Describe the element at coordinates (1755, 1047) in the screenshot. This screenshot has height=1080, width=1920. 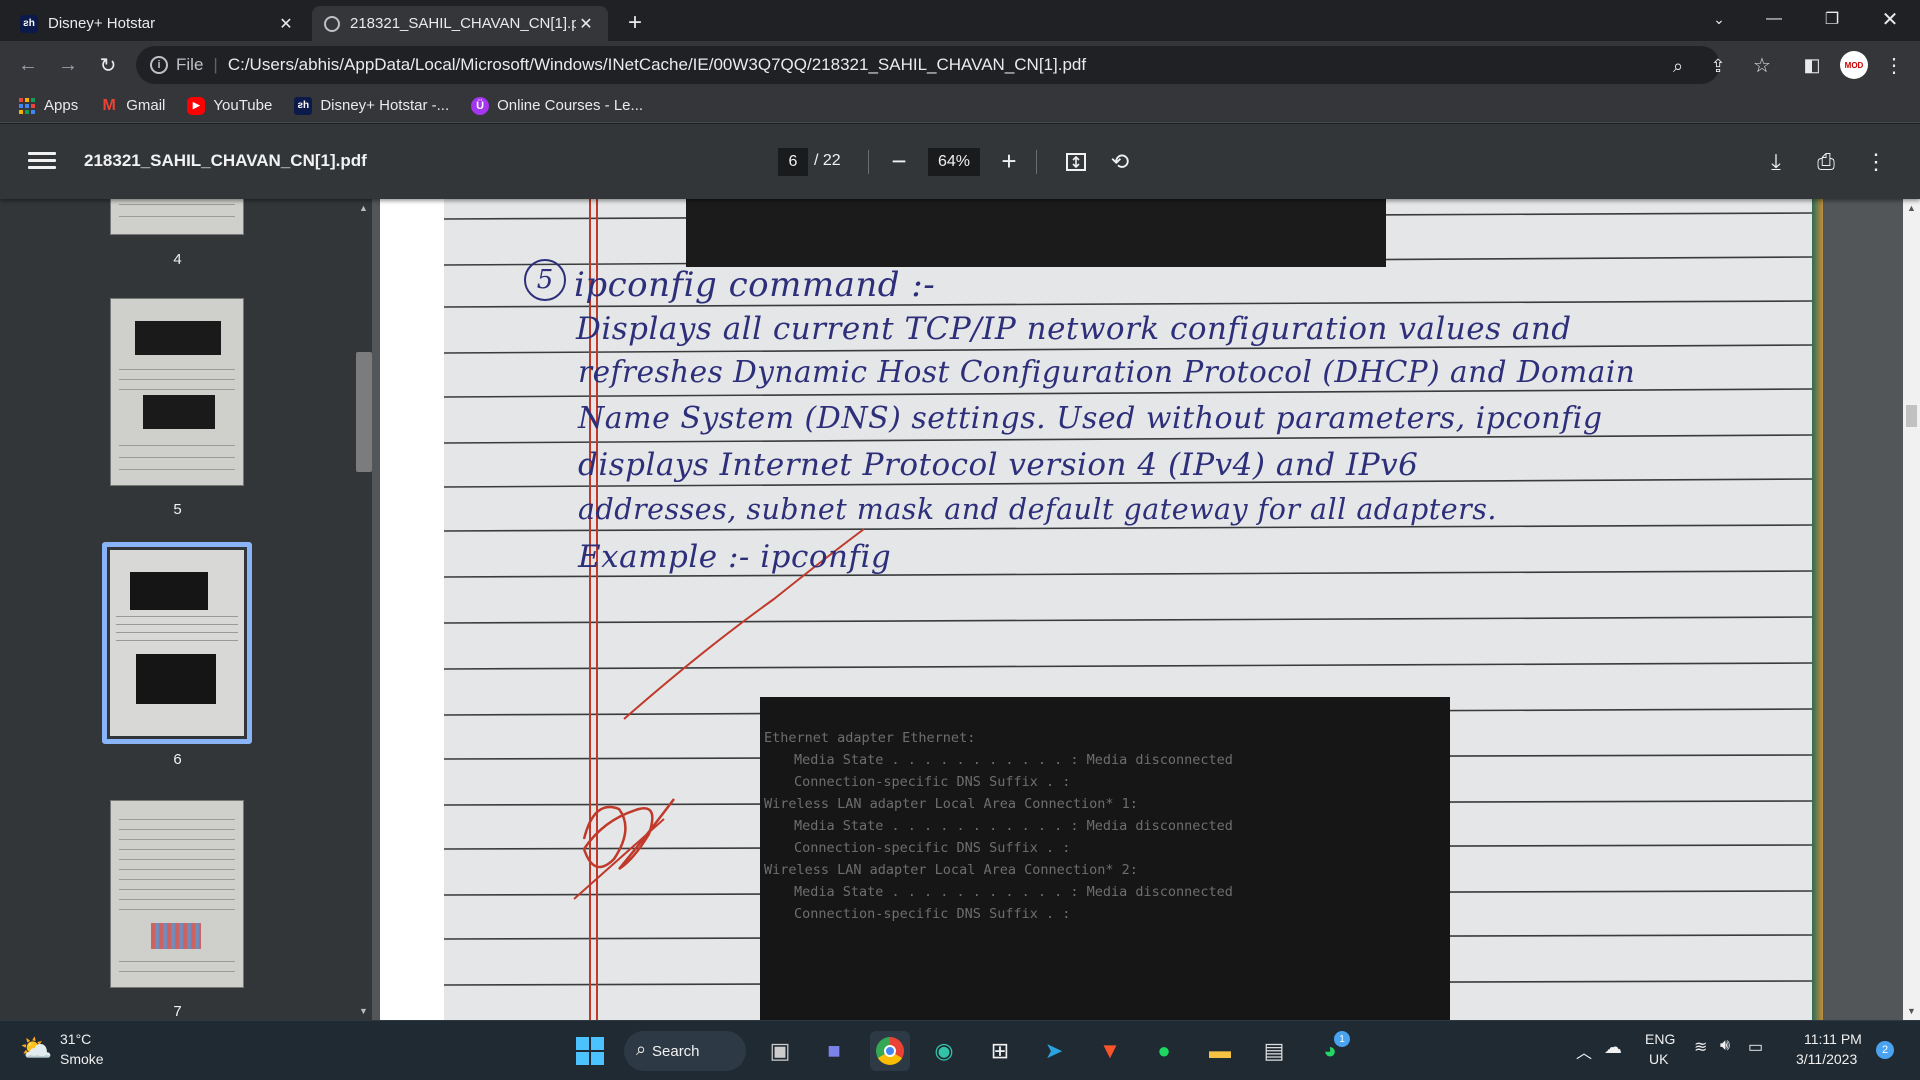
I see `battery-icon: ▭` at that location.